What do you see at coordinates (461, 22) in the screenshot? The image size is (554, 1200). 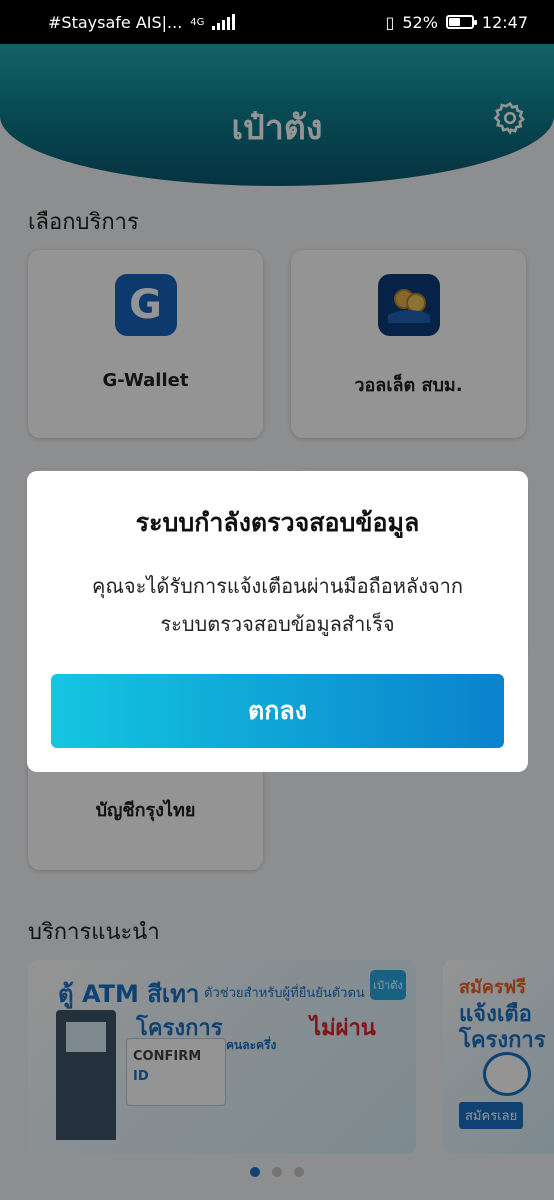 I see `battery-icon` at bounding box center [461, 22].